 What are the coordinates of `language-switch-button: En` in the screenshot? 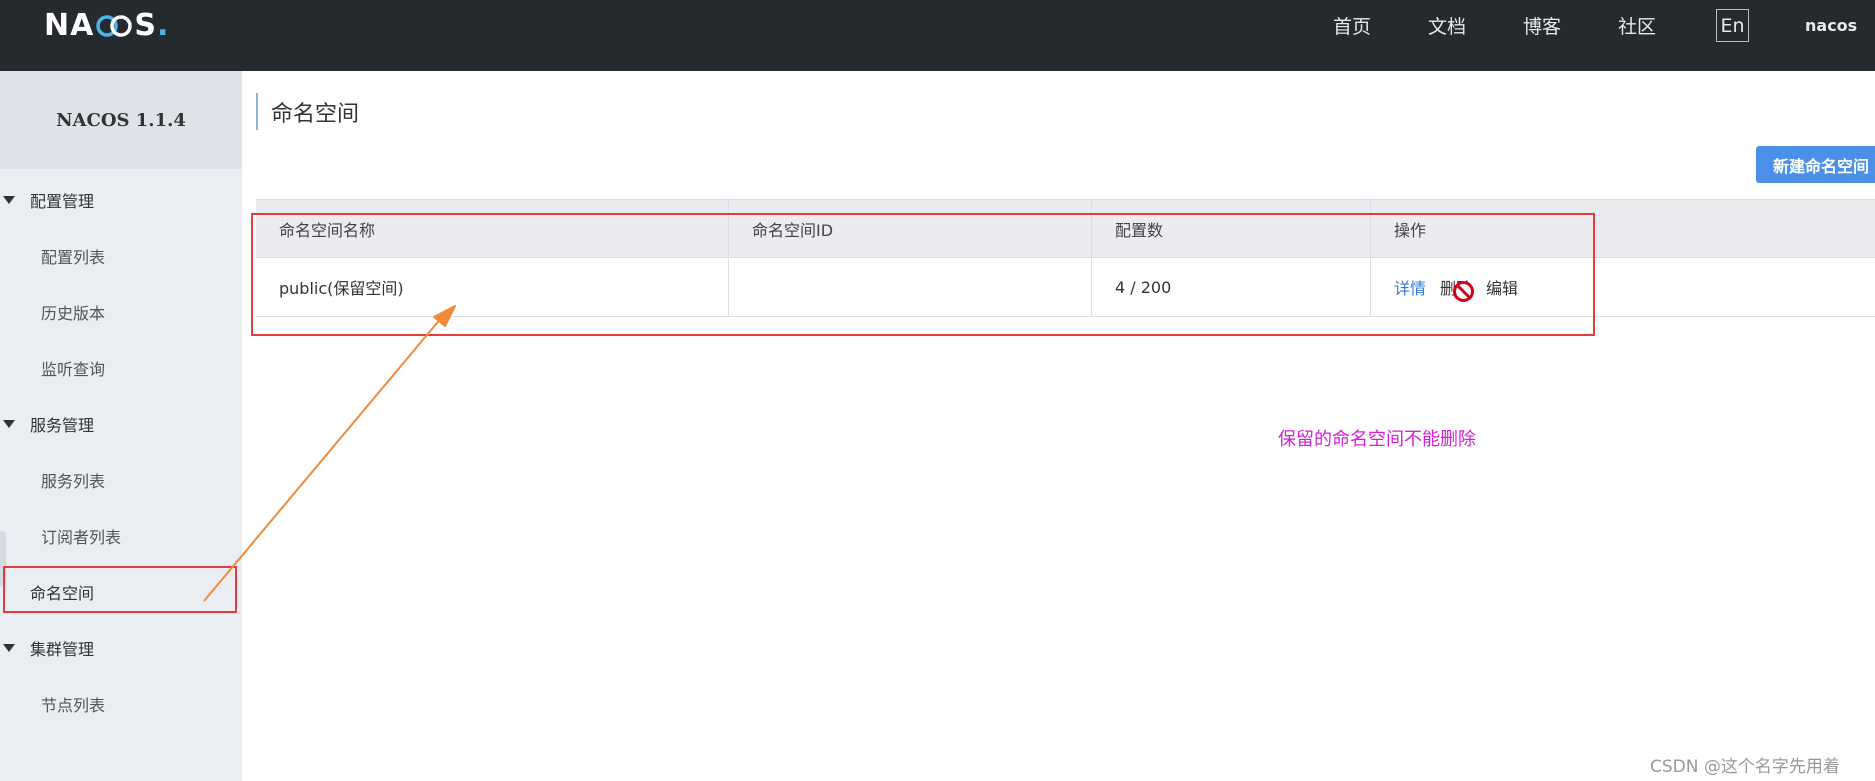 It's located at (1732, 25).